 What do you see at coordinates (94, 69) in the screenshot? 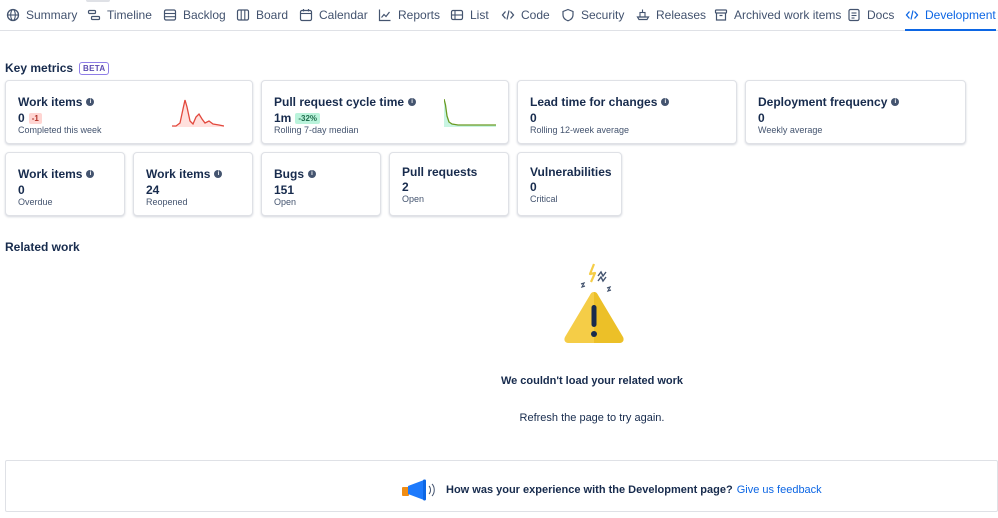
I see `beta-badge: BETA` at bounding box center [94, 69].